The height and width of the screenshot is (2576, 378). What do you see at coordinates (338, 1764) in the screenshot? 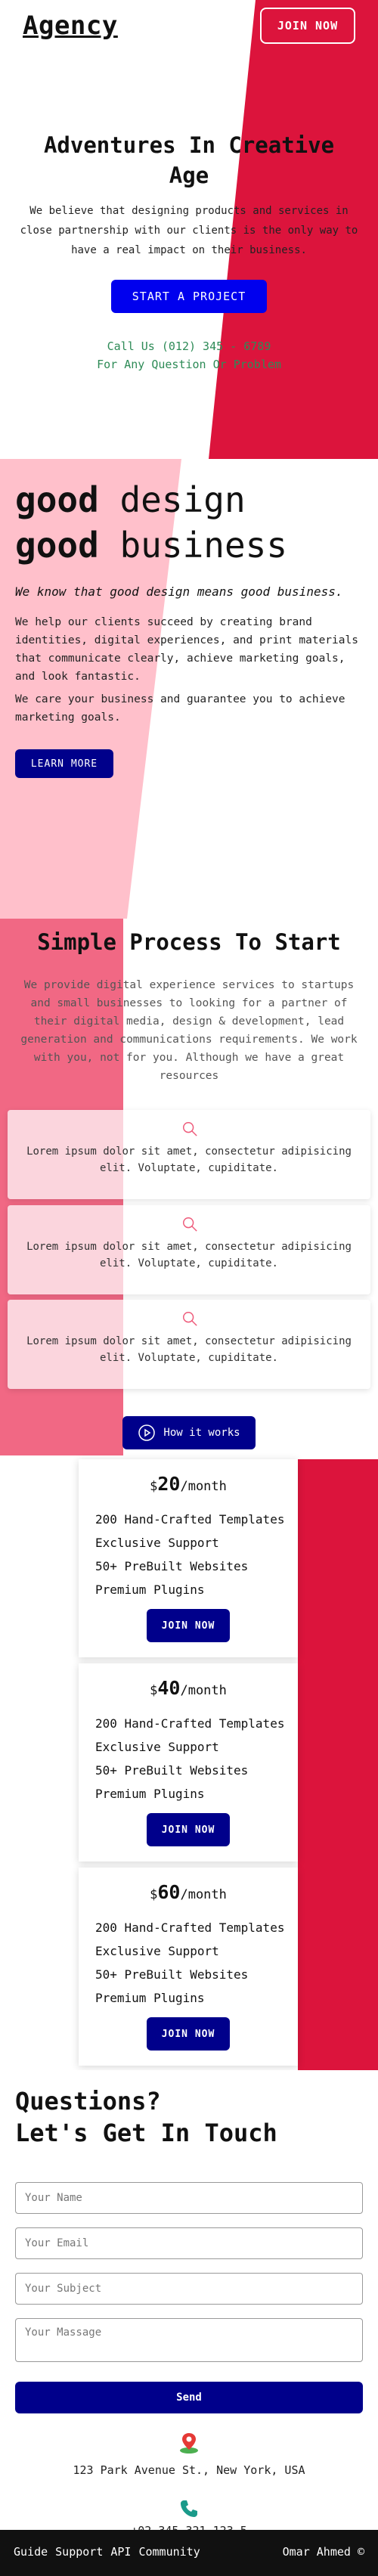
I see `pricing-red-band` at bounding box center [338, 1764].